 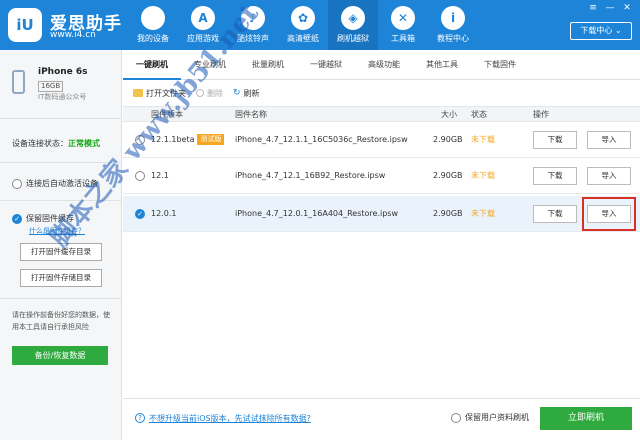 I want to click on device-subtitle: IT数码通公众号, so click(x=62, y=97).